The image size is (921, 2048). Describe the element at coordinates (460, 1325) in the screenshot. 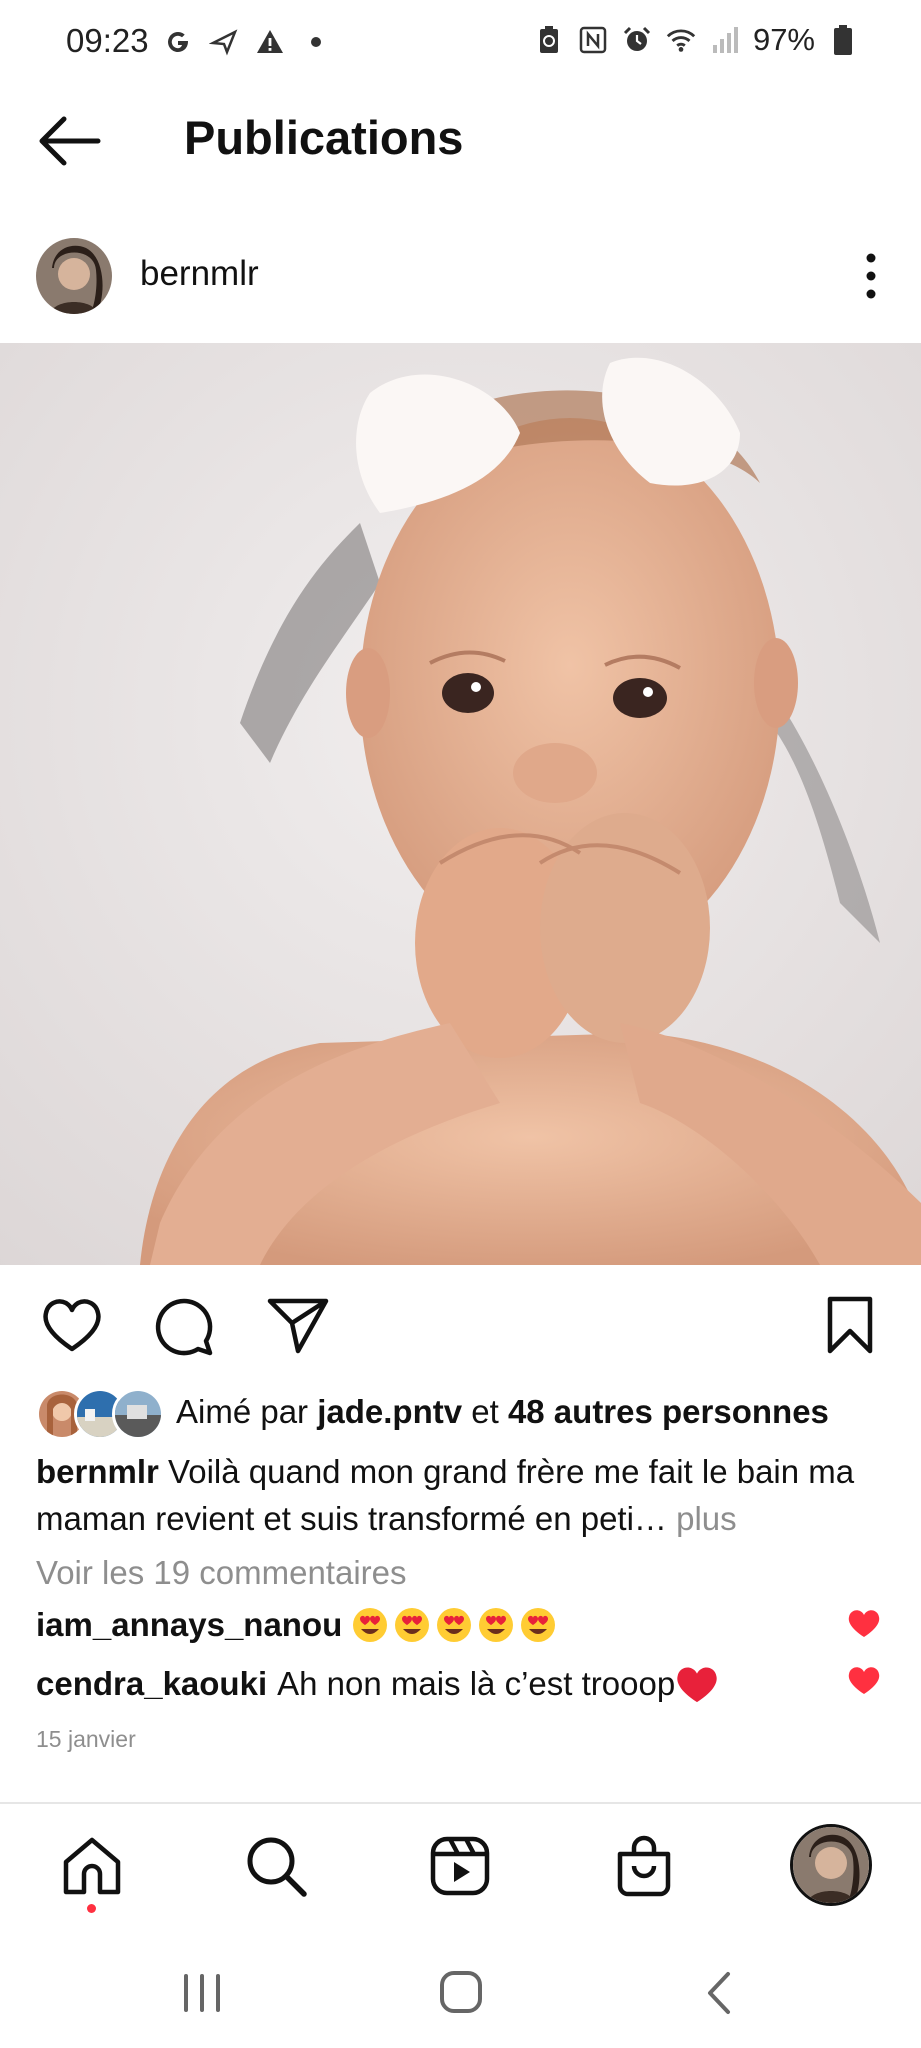

I see `post-actions` at that location.